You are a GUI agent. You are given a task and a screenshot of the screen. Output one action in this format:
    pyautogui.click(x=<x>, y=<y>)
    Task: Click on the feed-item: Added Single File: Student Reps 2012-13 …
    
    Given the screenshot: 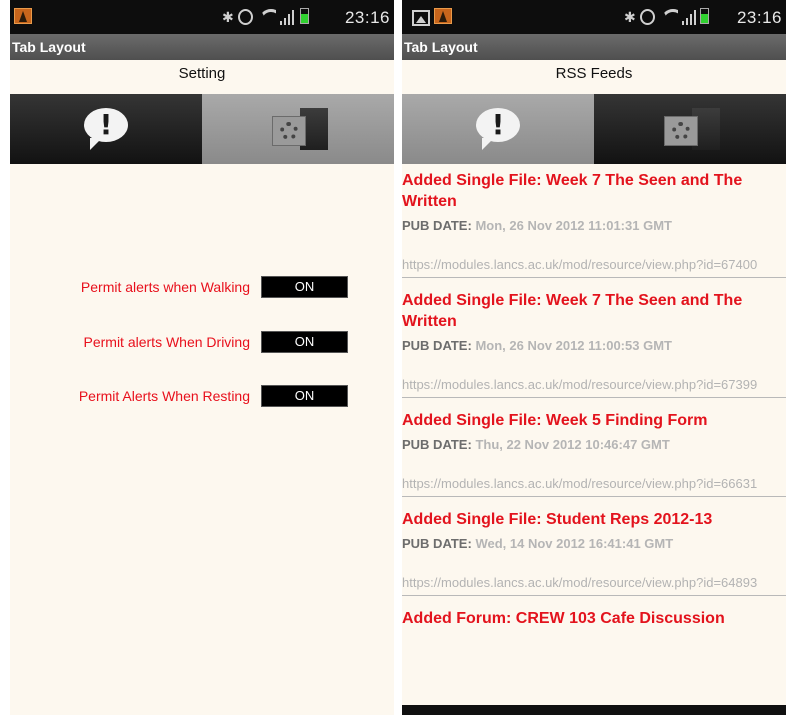 What is the action you would take?
    pyautogui.click(x=594, y=549)
    